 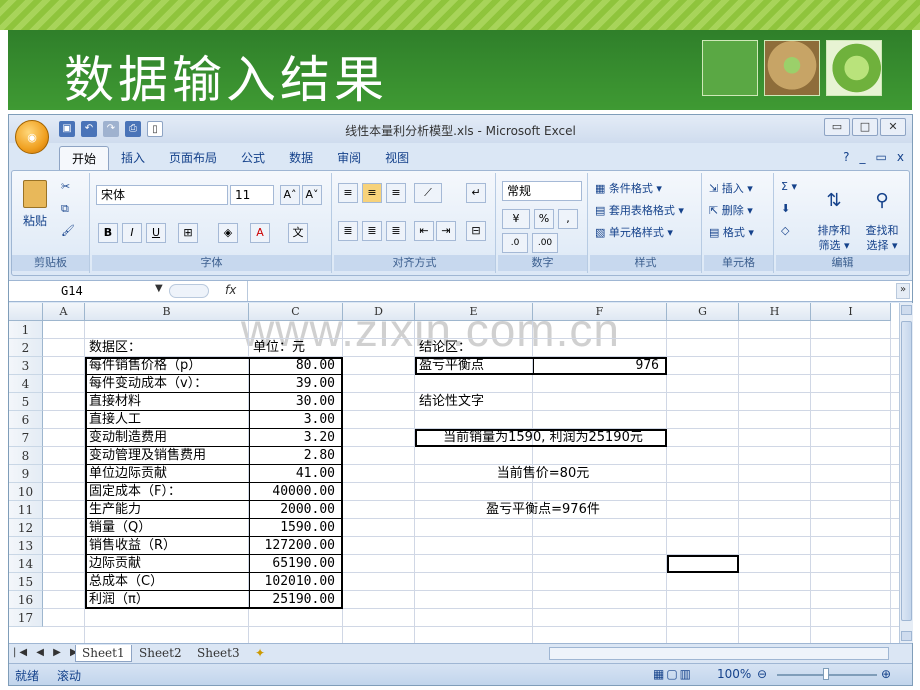 What do you see at coordinates (476, 193) in the screenshot?
I see `wrap-text-icon: ↵` at bounding box center [476, 193].